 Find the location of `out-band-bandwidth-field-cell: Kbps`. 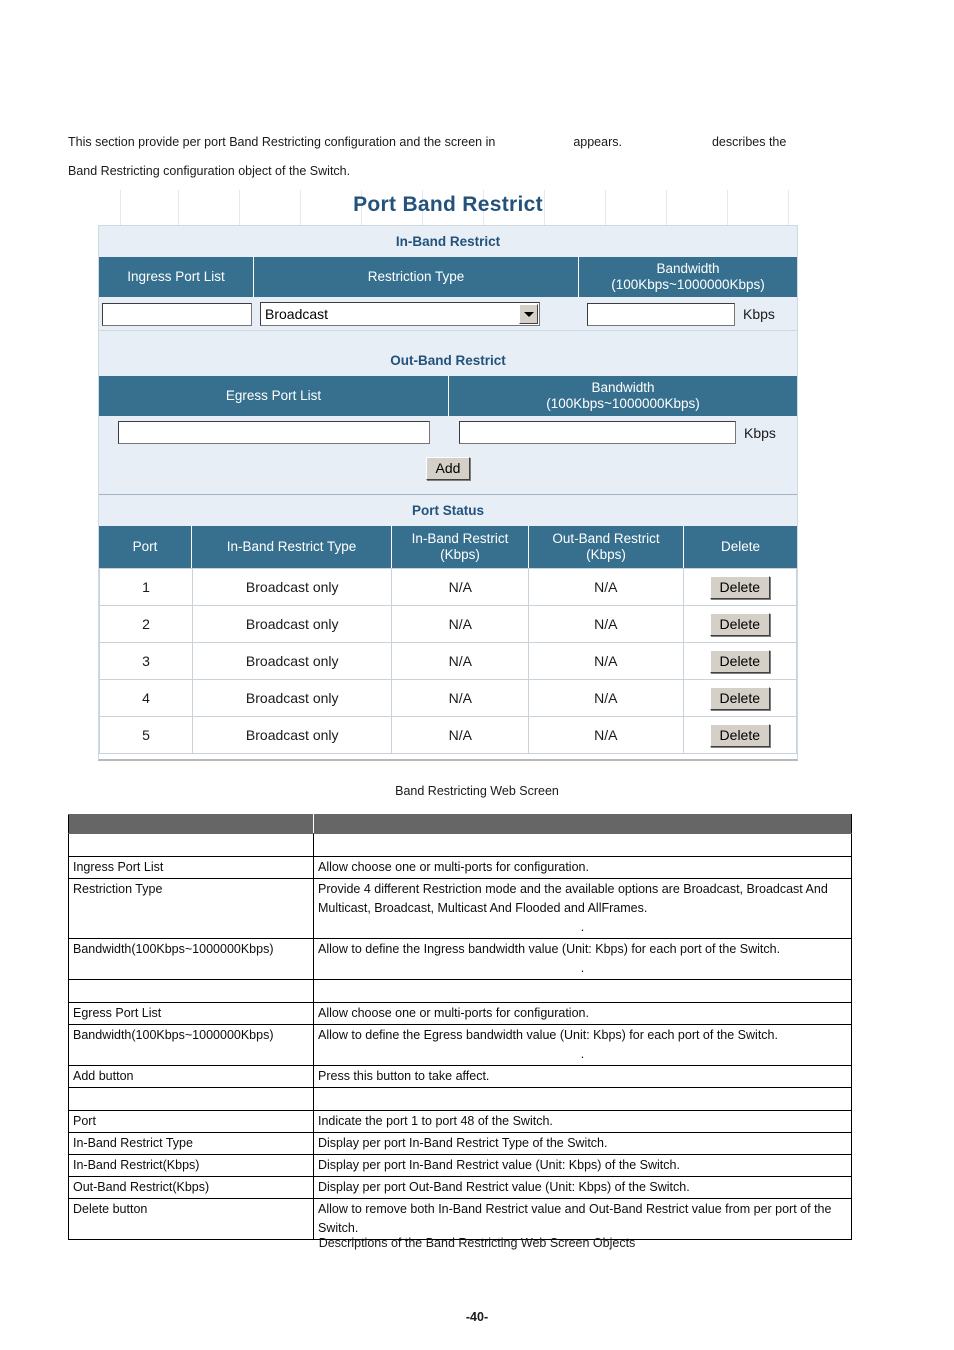

out-band-bandwidth-field-cell: Kbps is located at coordinates (623, 432).